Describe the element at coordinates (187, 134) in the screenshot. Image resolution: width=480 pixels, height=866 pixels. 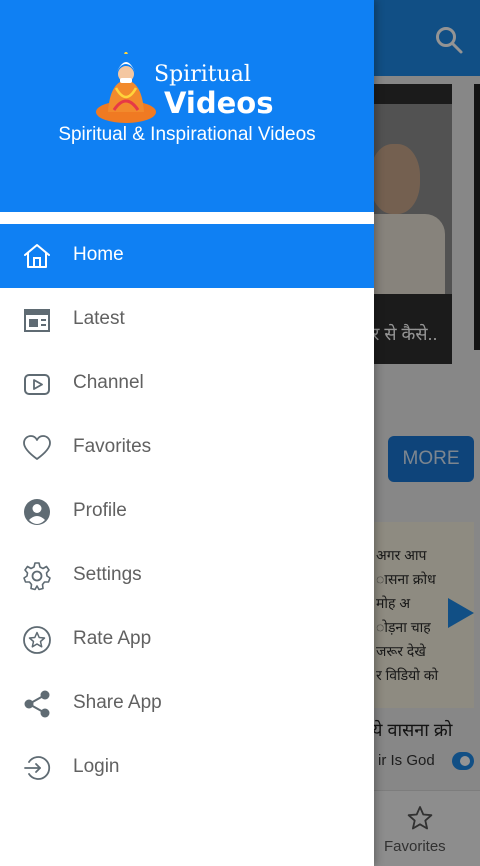
I see `app-tagline: Spiritual & Inspirational Videos` at that location.